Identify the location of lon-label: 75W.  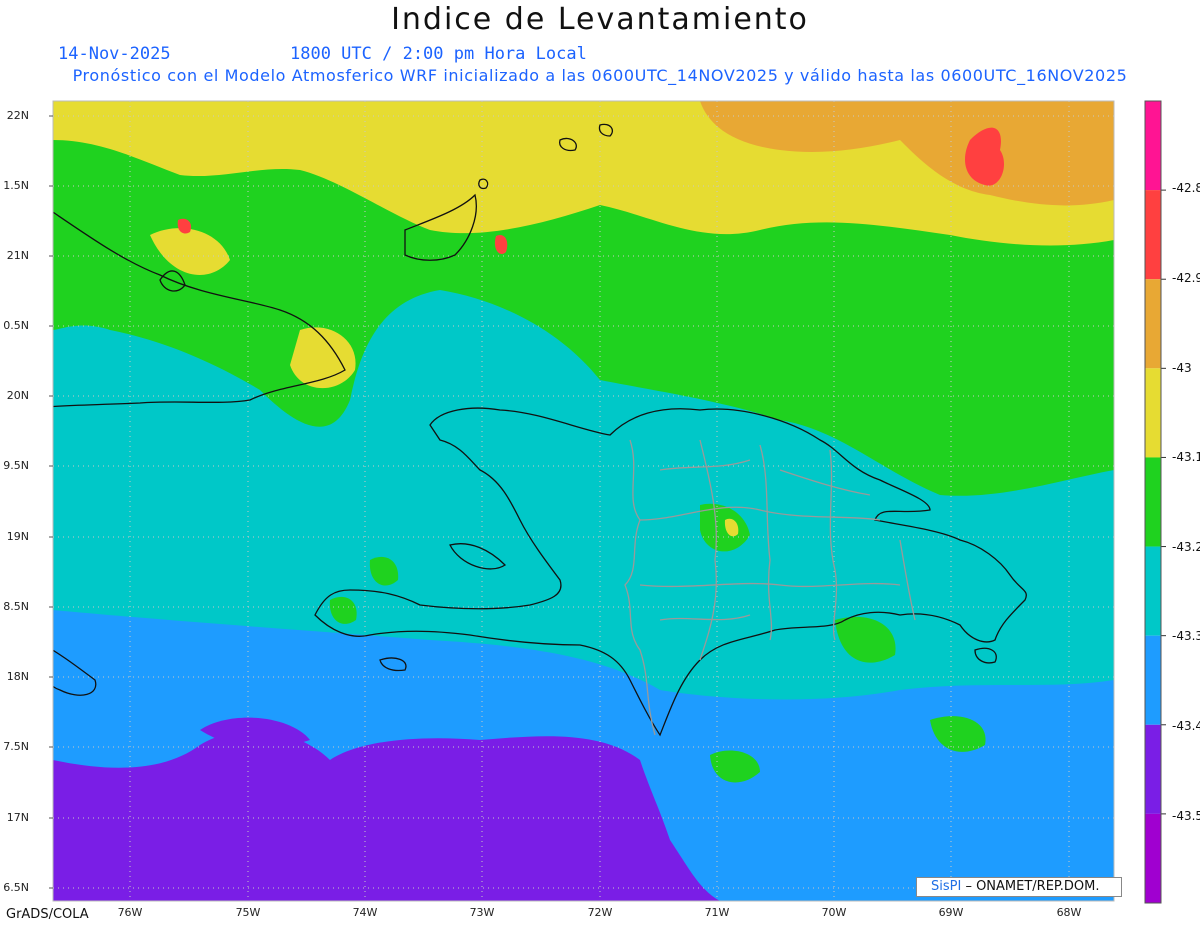
(248, 912).